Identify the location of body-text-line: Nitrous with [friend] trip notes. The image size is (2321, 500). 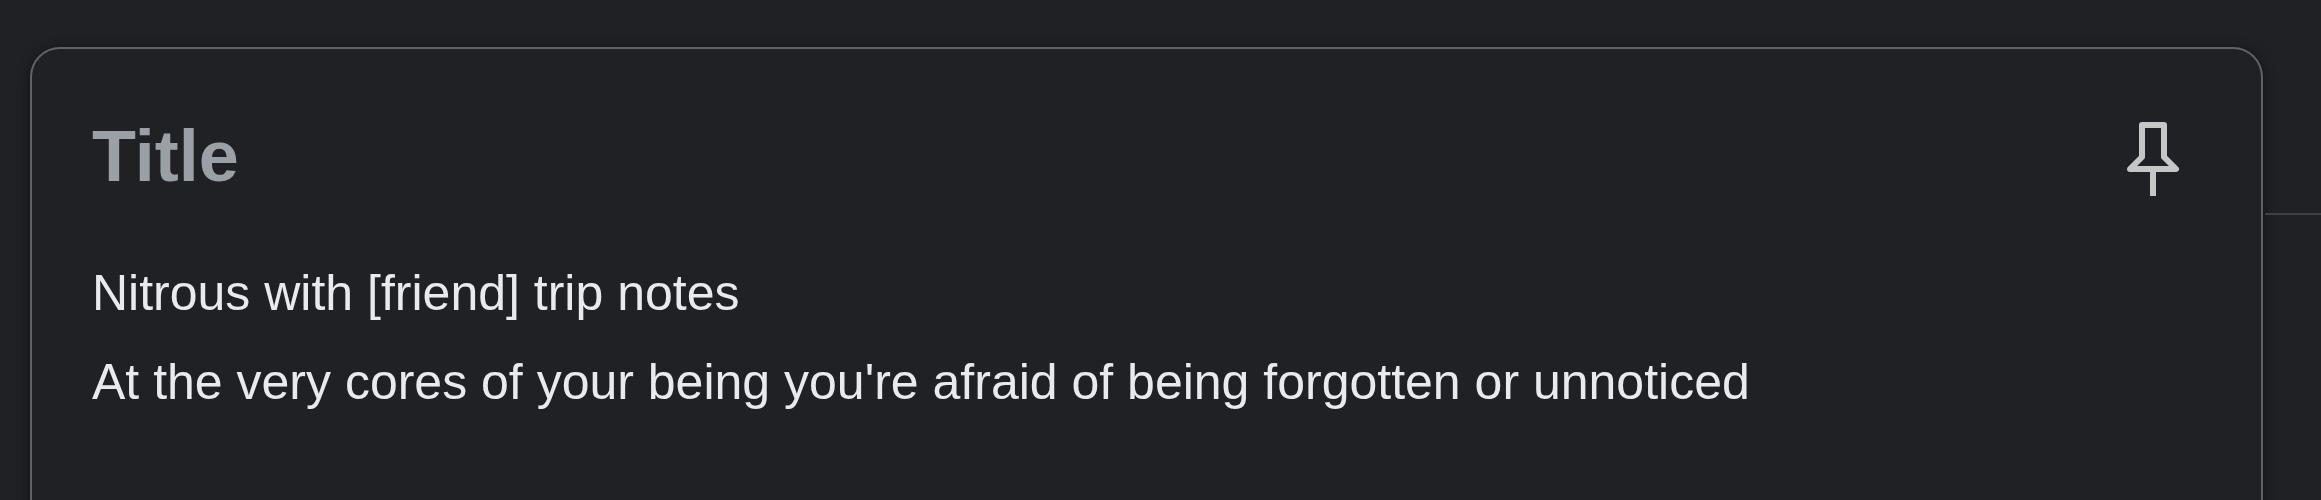
(416, 293).